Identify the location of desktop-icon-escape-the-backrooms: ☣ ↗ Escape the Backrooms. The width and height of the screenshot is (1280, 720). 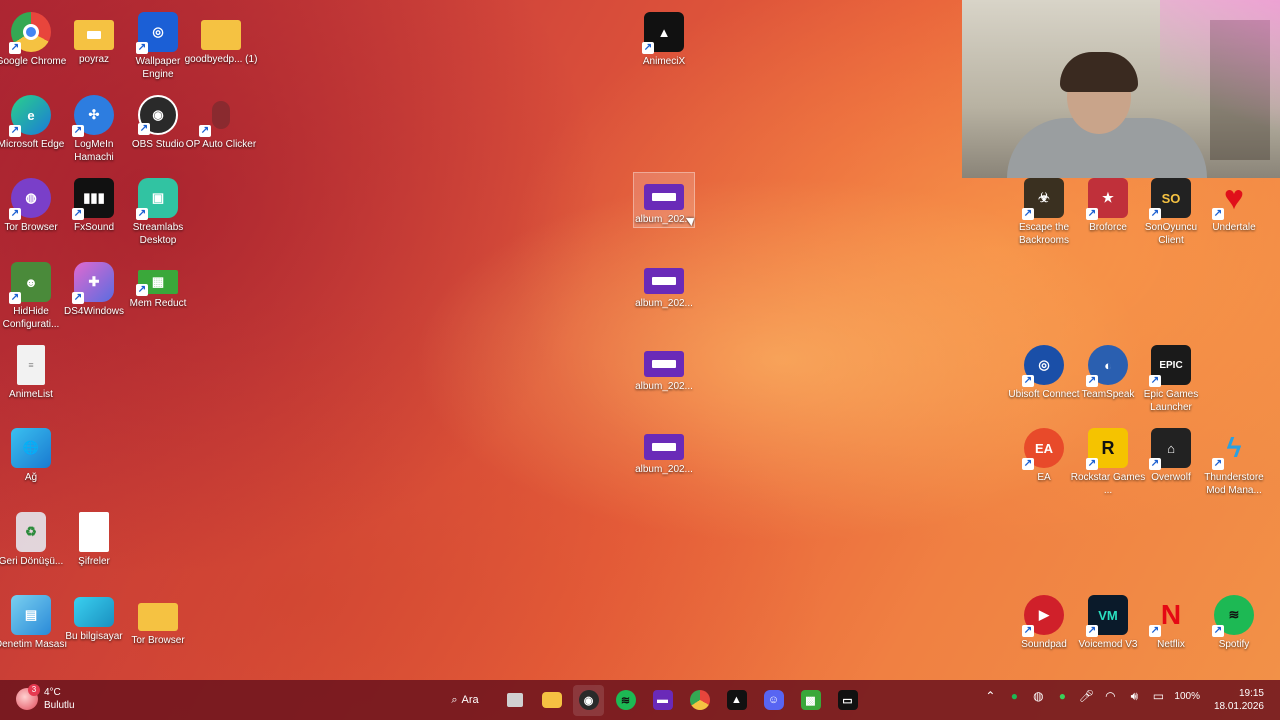
(1044, 212).